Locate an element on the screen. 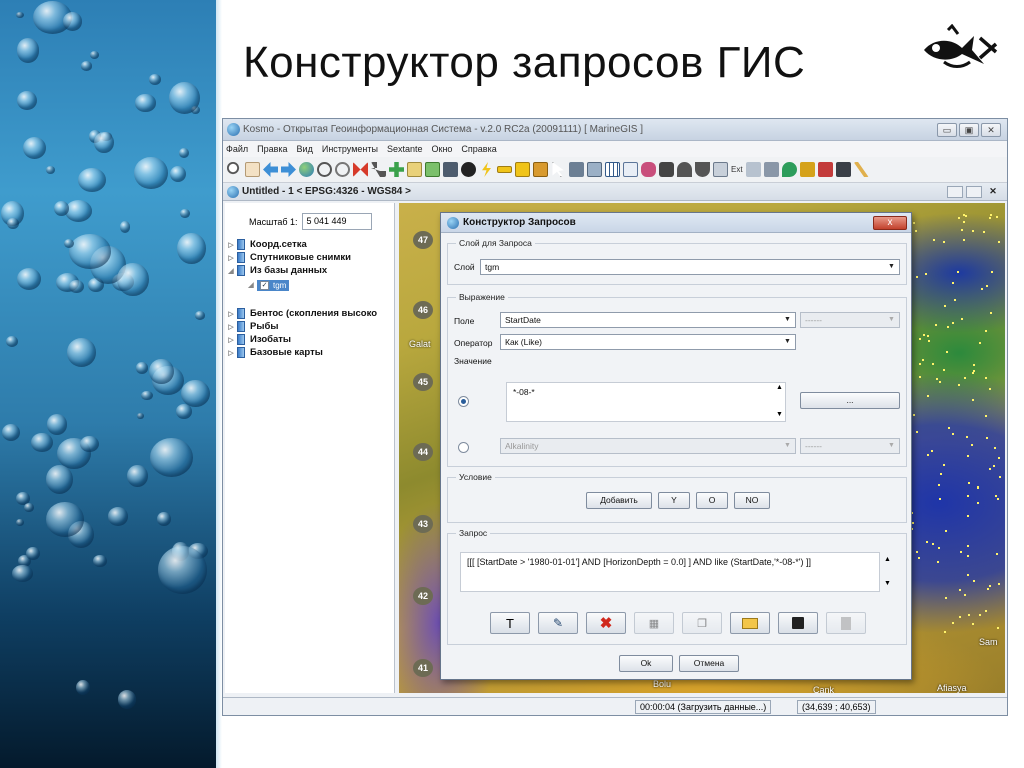 This screenshot has width=1024, height=768. add-ide-icon is located at coordinates (414, 169).